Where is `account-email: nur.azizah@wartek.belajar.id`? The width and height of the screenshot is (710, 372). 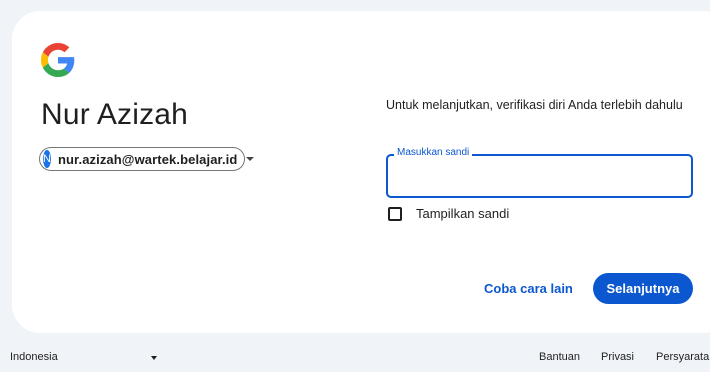 account-email: nur.azizah@wartek.belajar.id is located at coordinates (147, 159).